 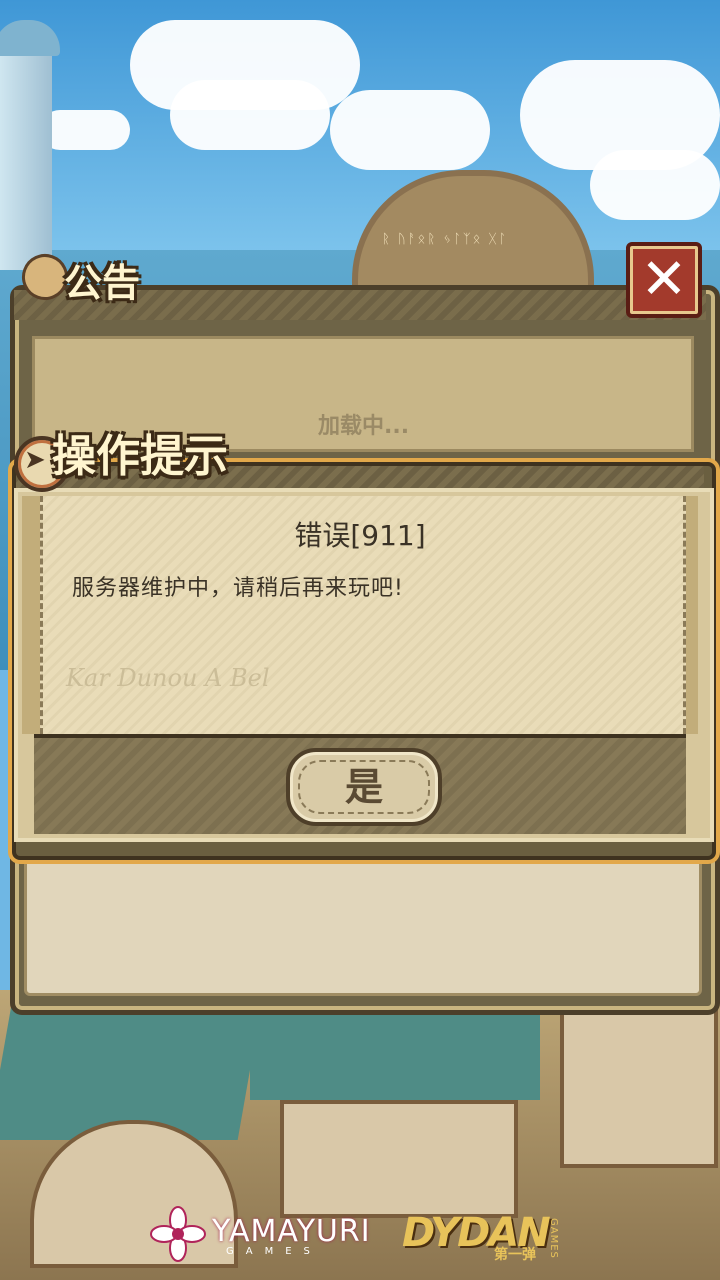 I want to click on close-x-icon: ✕, so click(x=664, y=279).